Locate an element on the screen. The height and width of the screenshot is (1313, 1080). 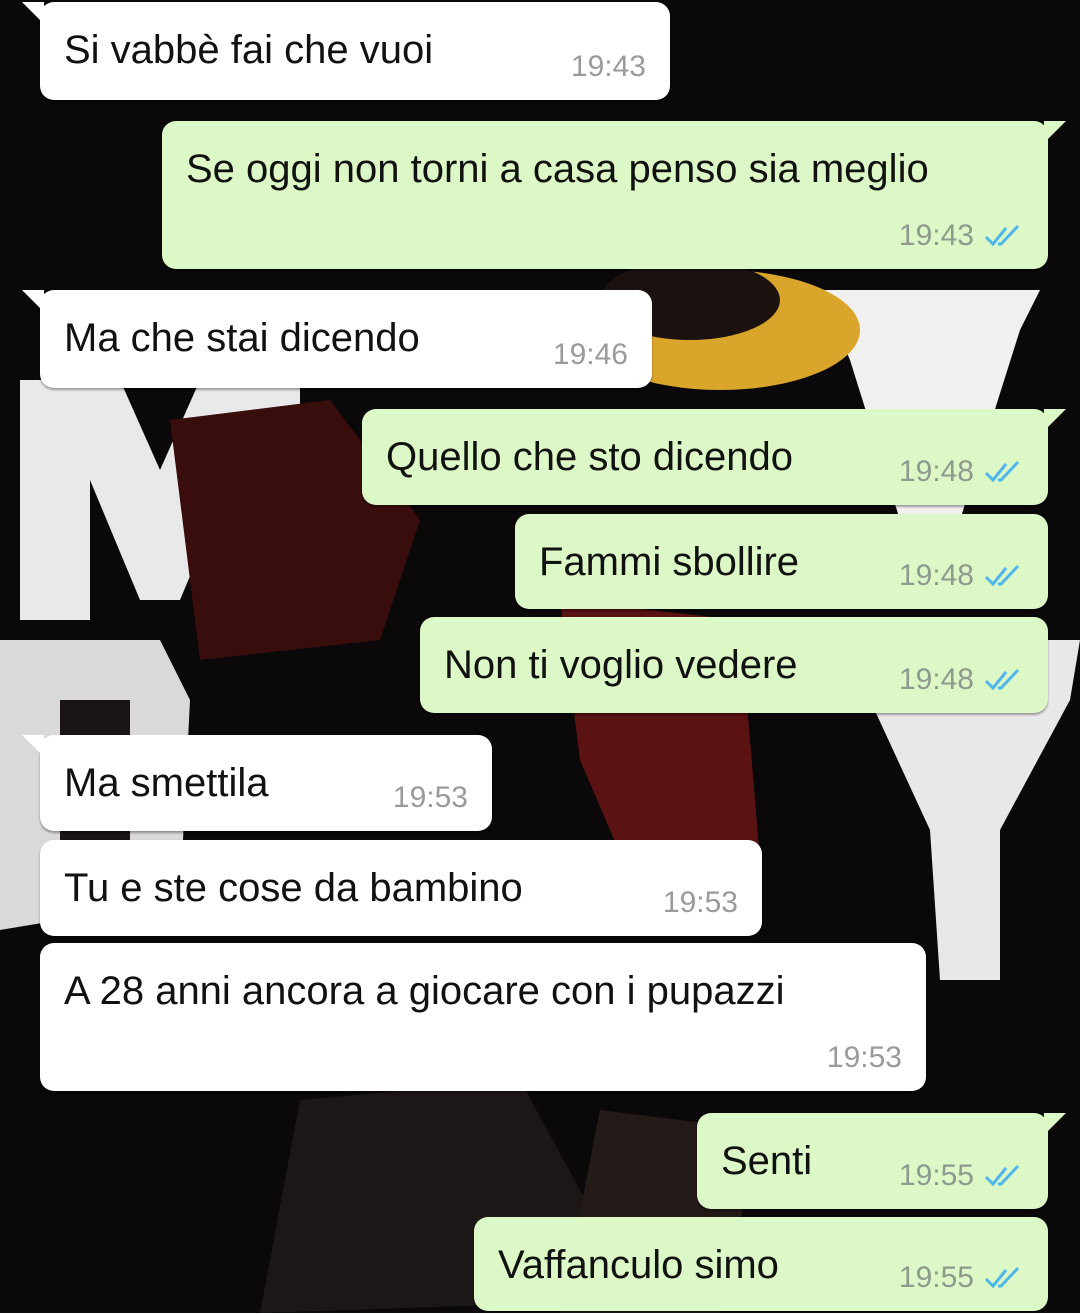
message-bubble-incoming: Ma che stai dicendo 19:46 is located at coordinates (337, 339).